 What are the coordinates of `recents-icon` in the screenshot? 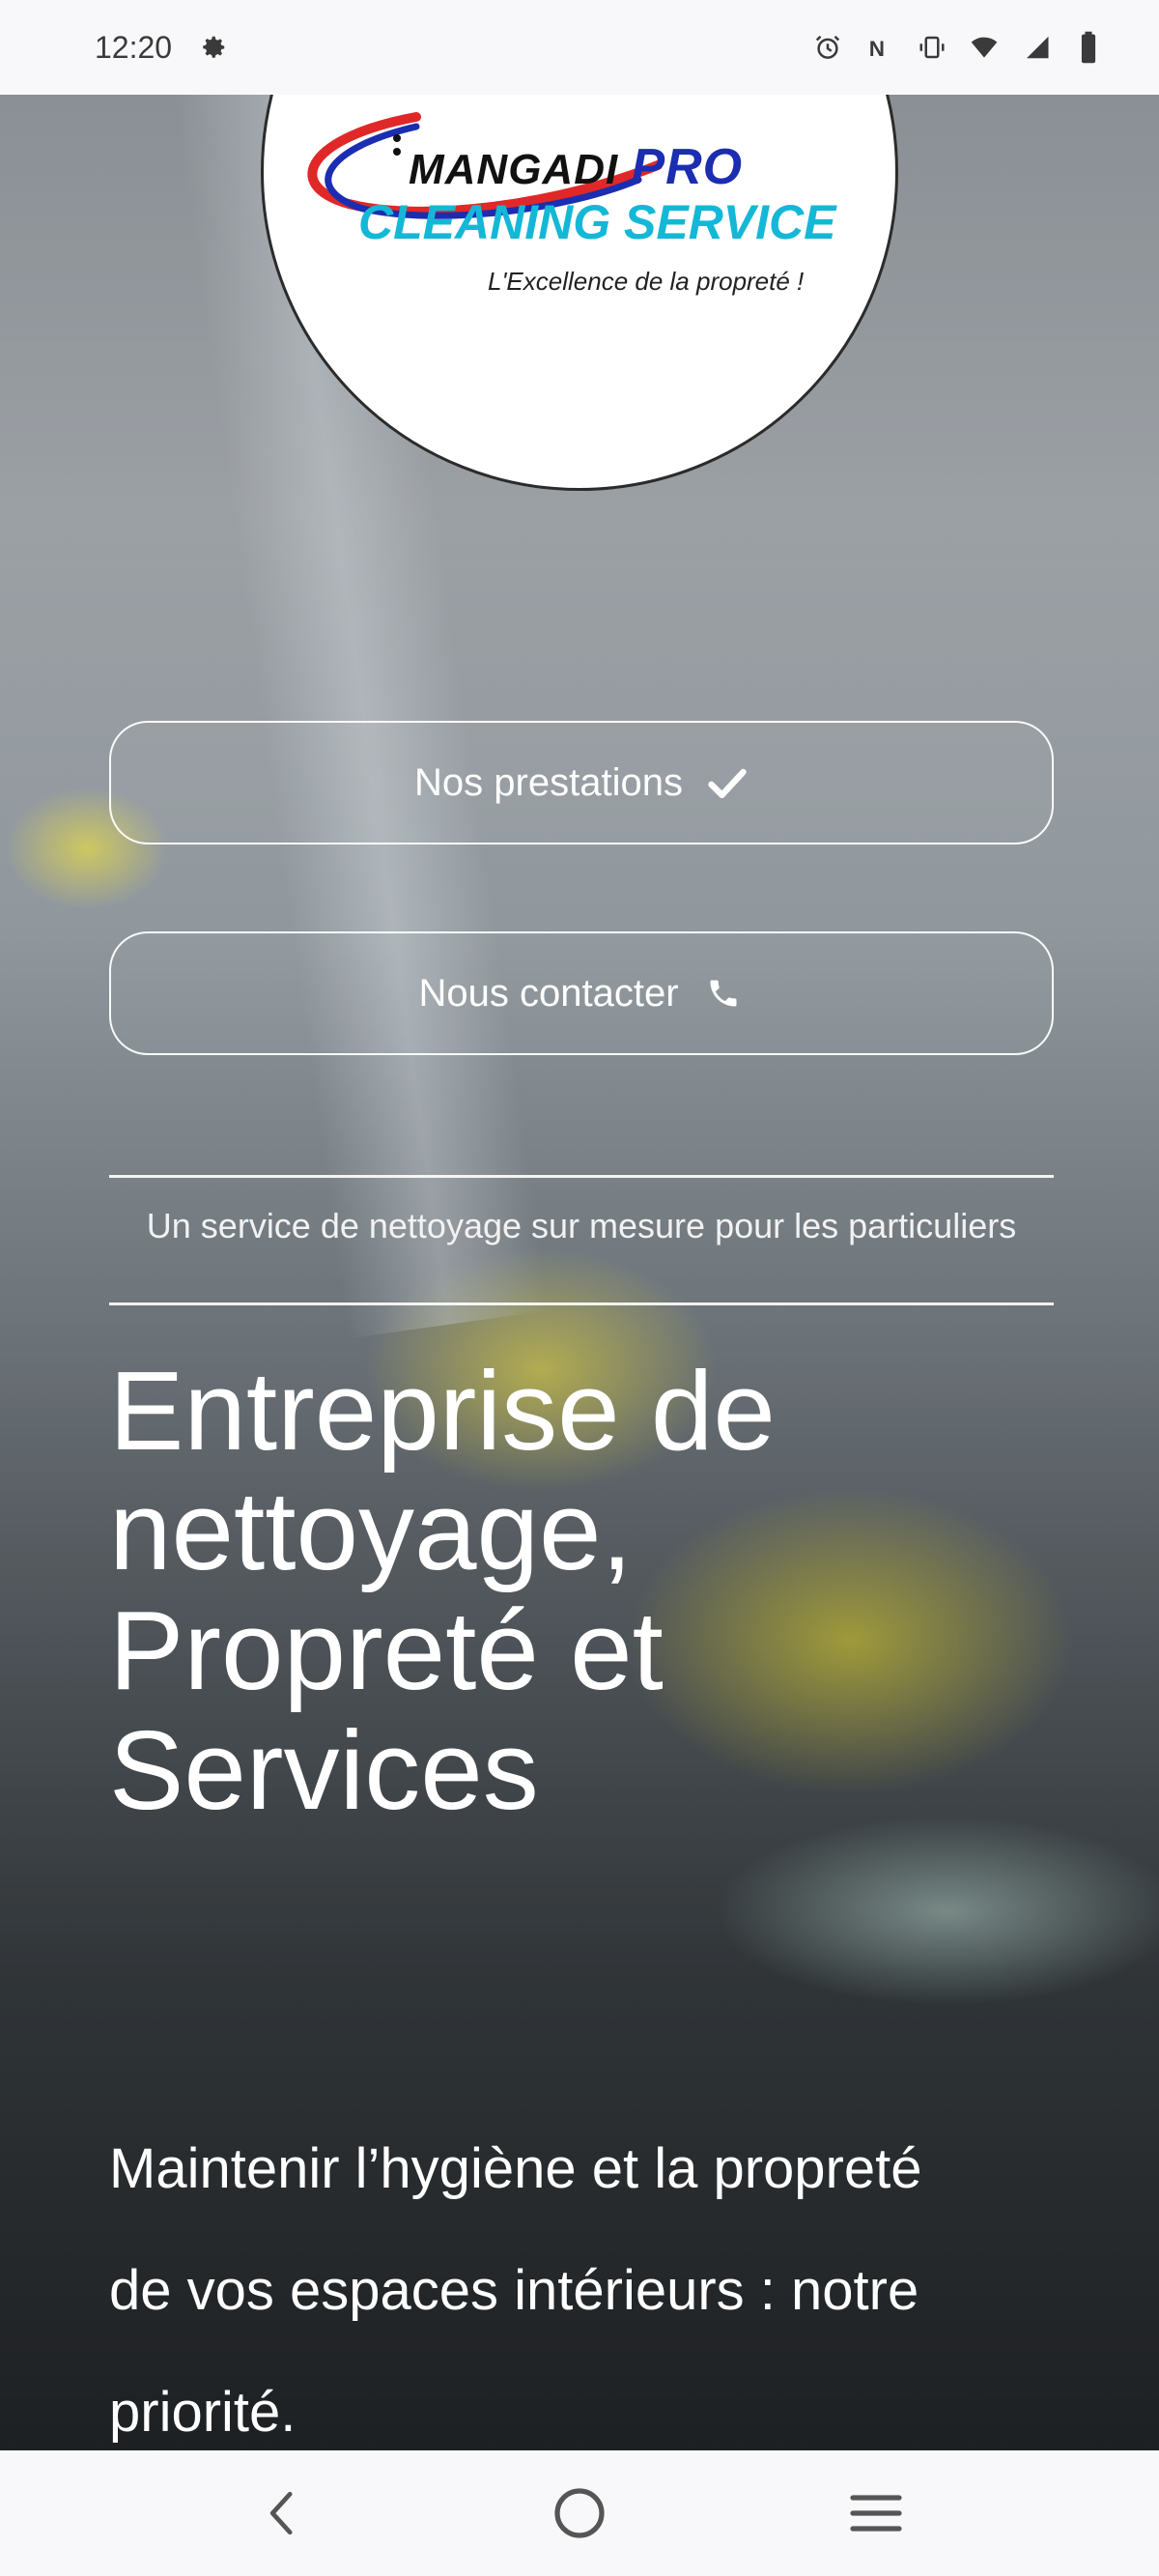 It's located at (876, 2514).